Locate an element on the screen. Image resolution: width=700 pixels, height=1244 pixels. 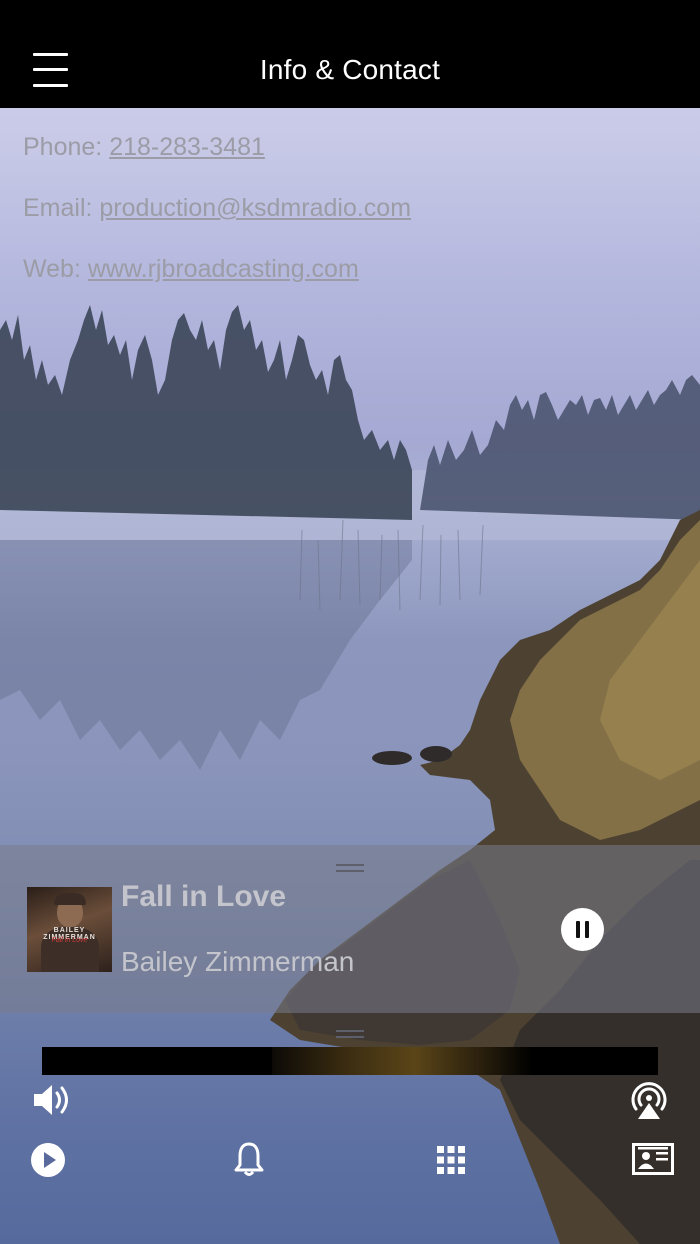
email-row: Email: production@ksdmradio.com is located at coordinates (217, 208).